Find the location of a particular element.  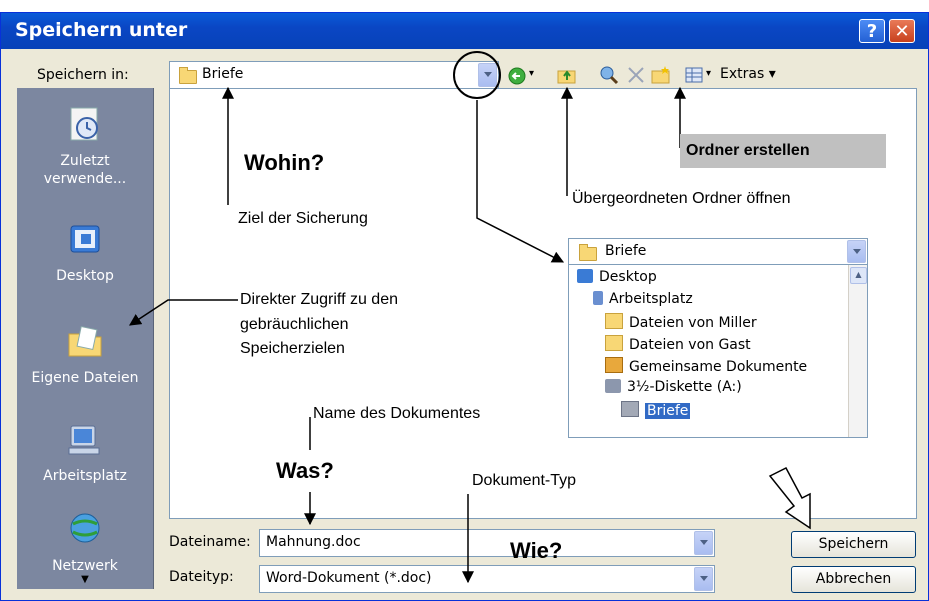

save-in-combo: Briefe is located at coordinates (334, 75).